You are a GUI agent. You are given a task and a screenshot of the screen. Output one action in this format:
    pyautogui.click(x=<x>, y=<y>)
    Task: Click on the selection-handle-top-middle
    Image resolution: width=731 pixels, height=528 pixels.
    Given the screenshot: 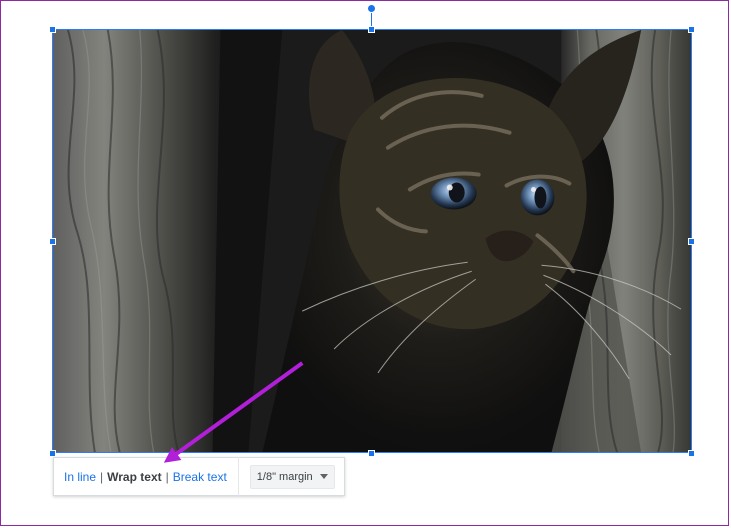 What is the action you would take?
    pyautogui.click(x=371, y=29)
    